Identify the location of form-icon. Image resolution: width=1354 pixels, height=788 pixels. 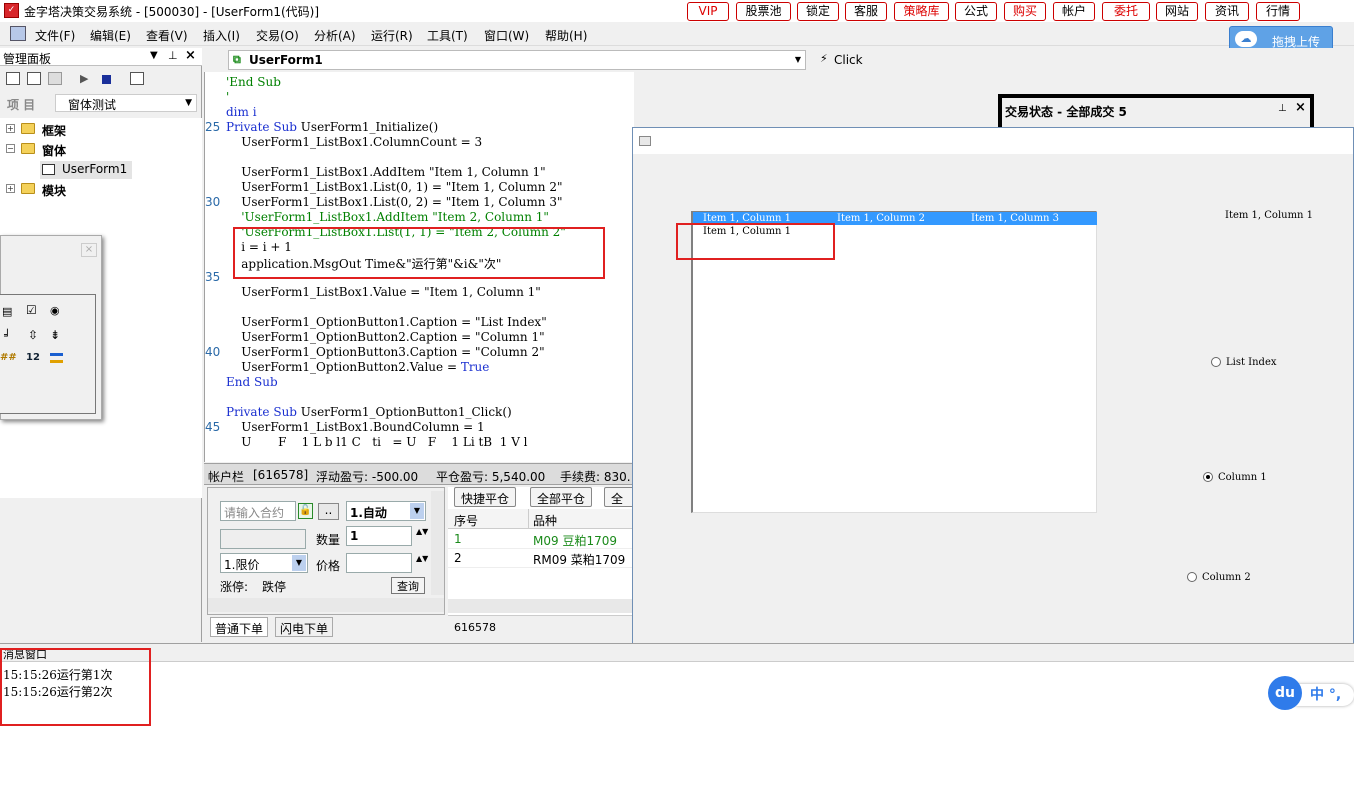
(34, 78).